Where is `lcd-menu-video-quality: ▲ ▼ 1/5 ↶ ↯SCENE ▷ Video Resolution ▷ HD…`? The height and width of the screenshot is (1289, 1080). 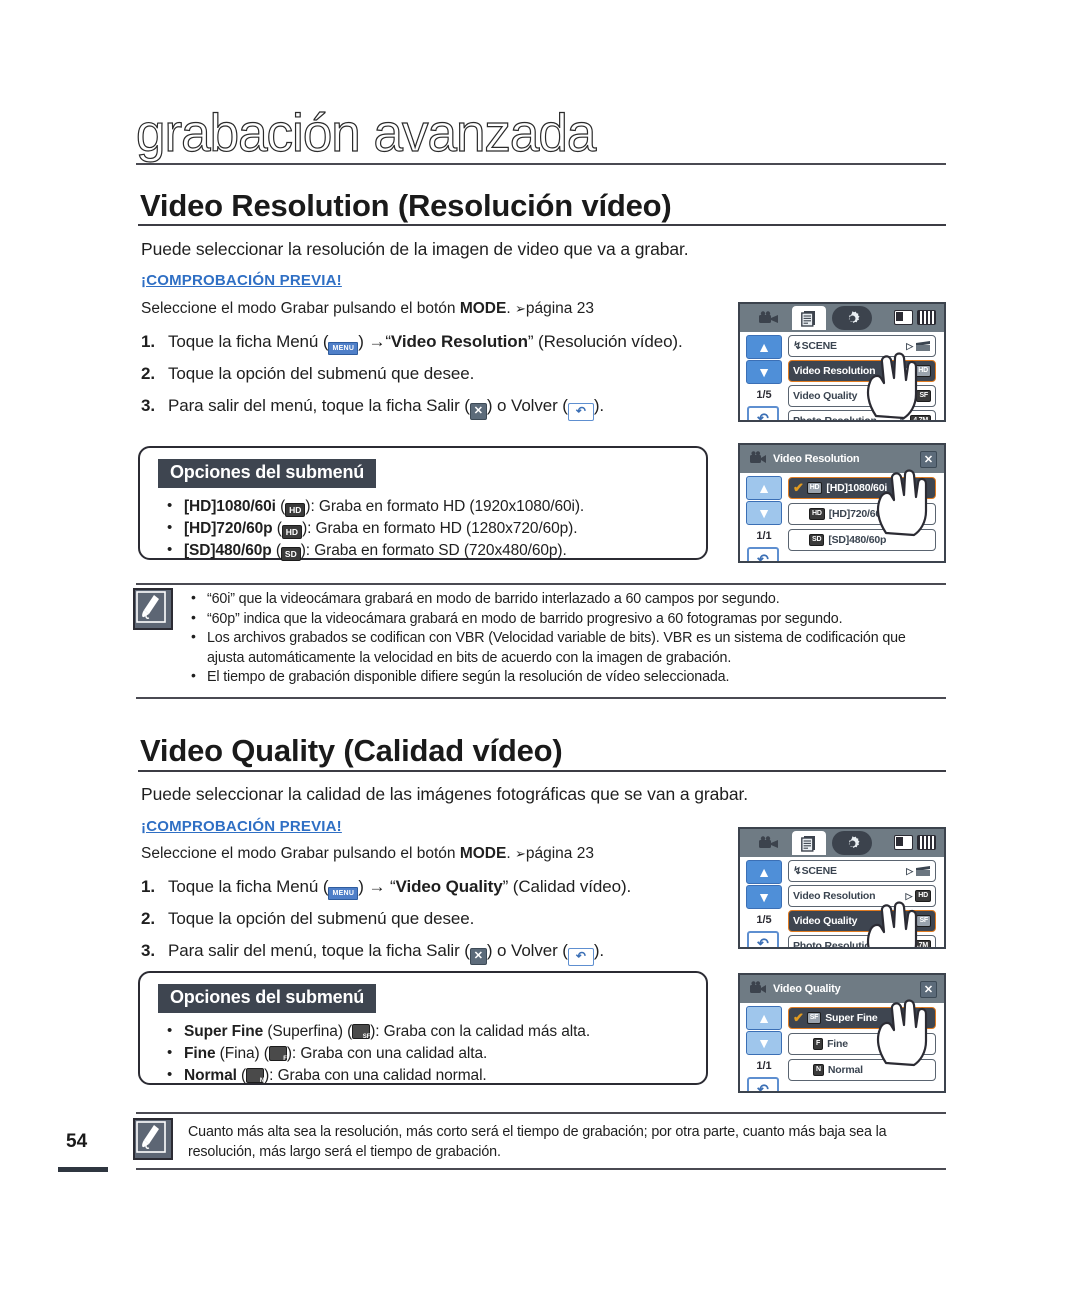
lcd-menu-video-quality: ▲ ▼ 1/5 ↶ ↯SCENE ▷ Video Resolution ▷ HD… is located at coordinates (842, 888).